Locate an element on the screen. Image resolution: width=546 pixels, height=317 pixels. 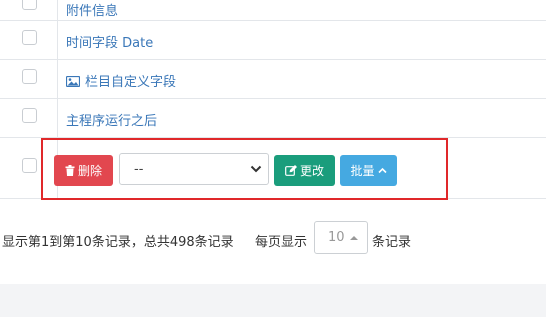
batch-button: 批量 is located at coordinates (368, 170).